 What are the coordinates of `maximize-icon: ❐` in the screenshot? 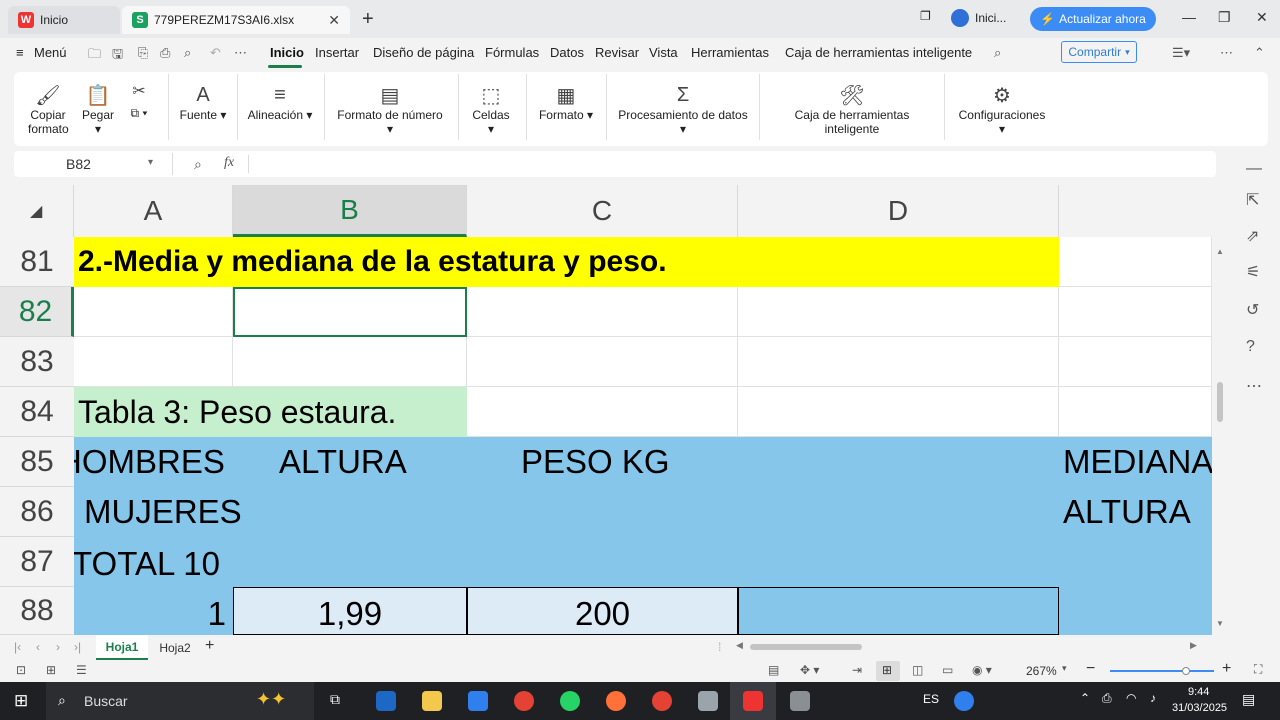 It's located at (1224, 17).